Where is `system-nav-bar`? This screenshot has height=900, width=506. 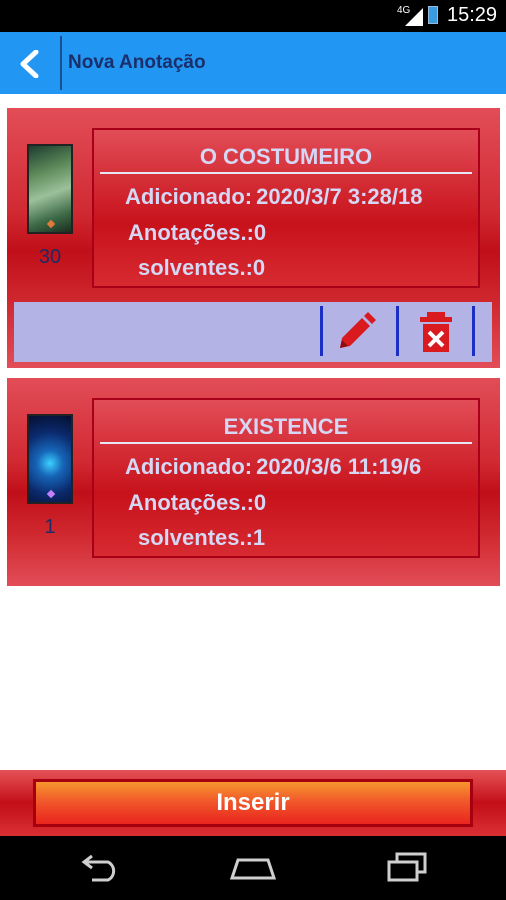
system-nav-bar is located at coordinates (253, 868).